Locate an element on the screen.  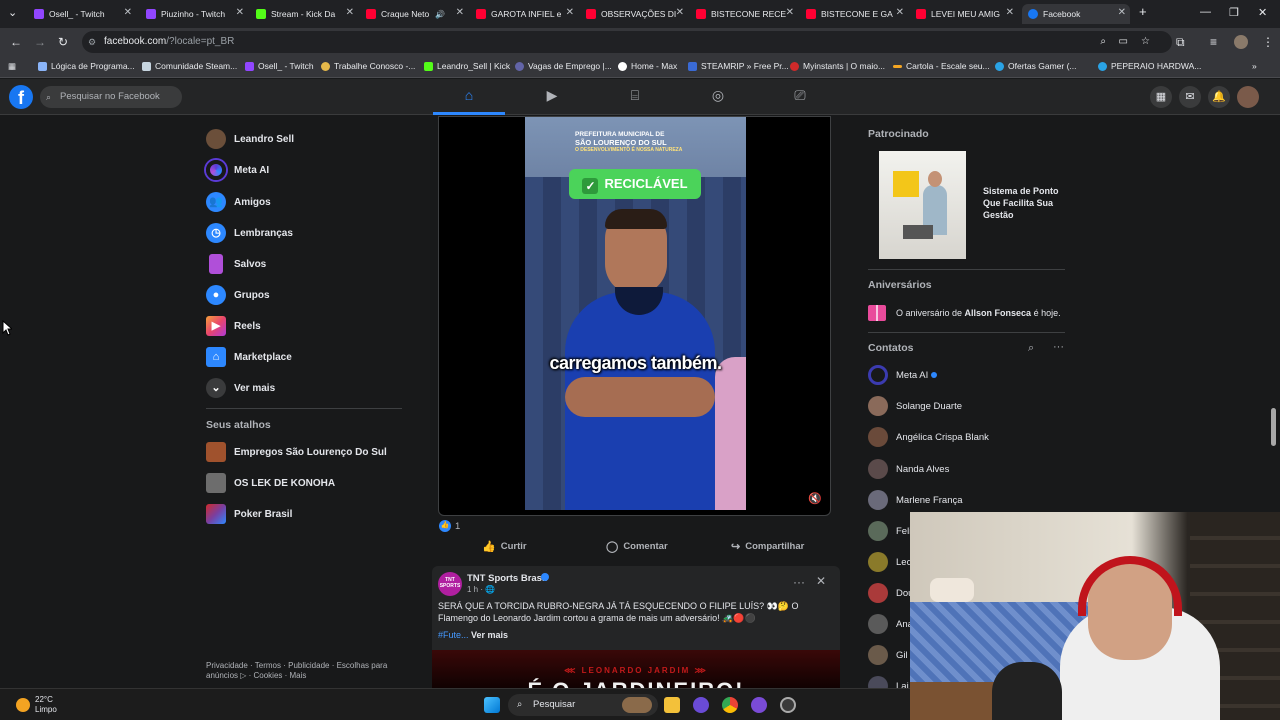
forward-icon: → is located at coordinates (40, 42).